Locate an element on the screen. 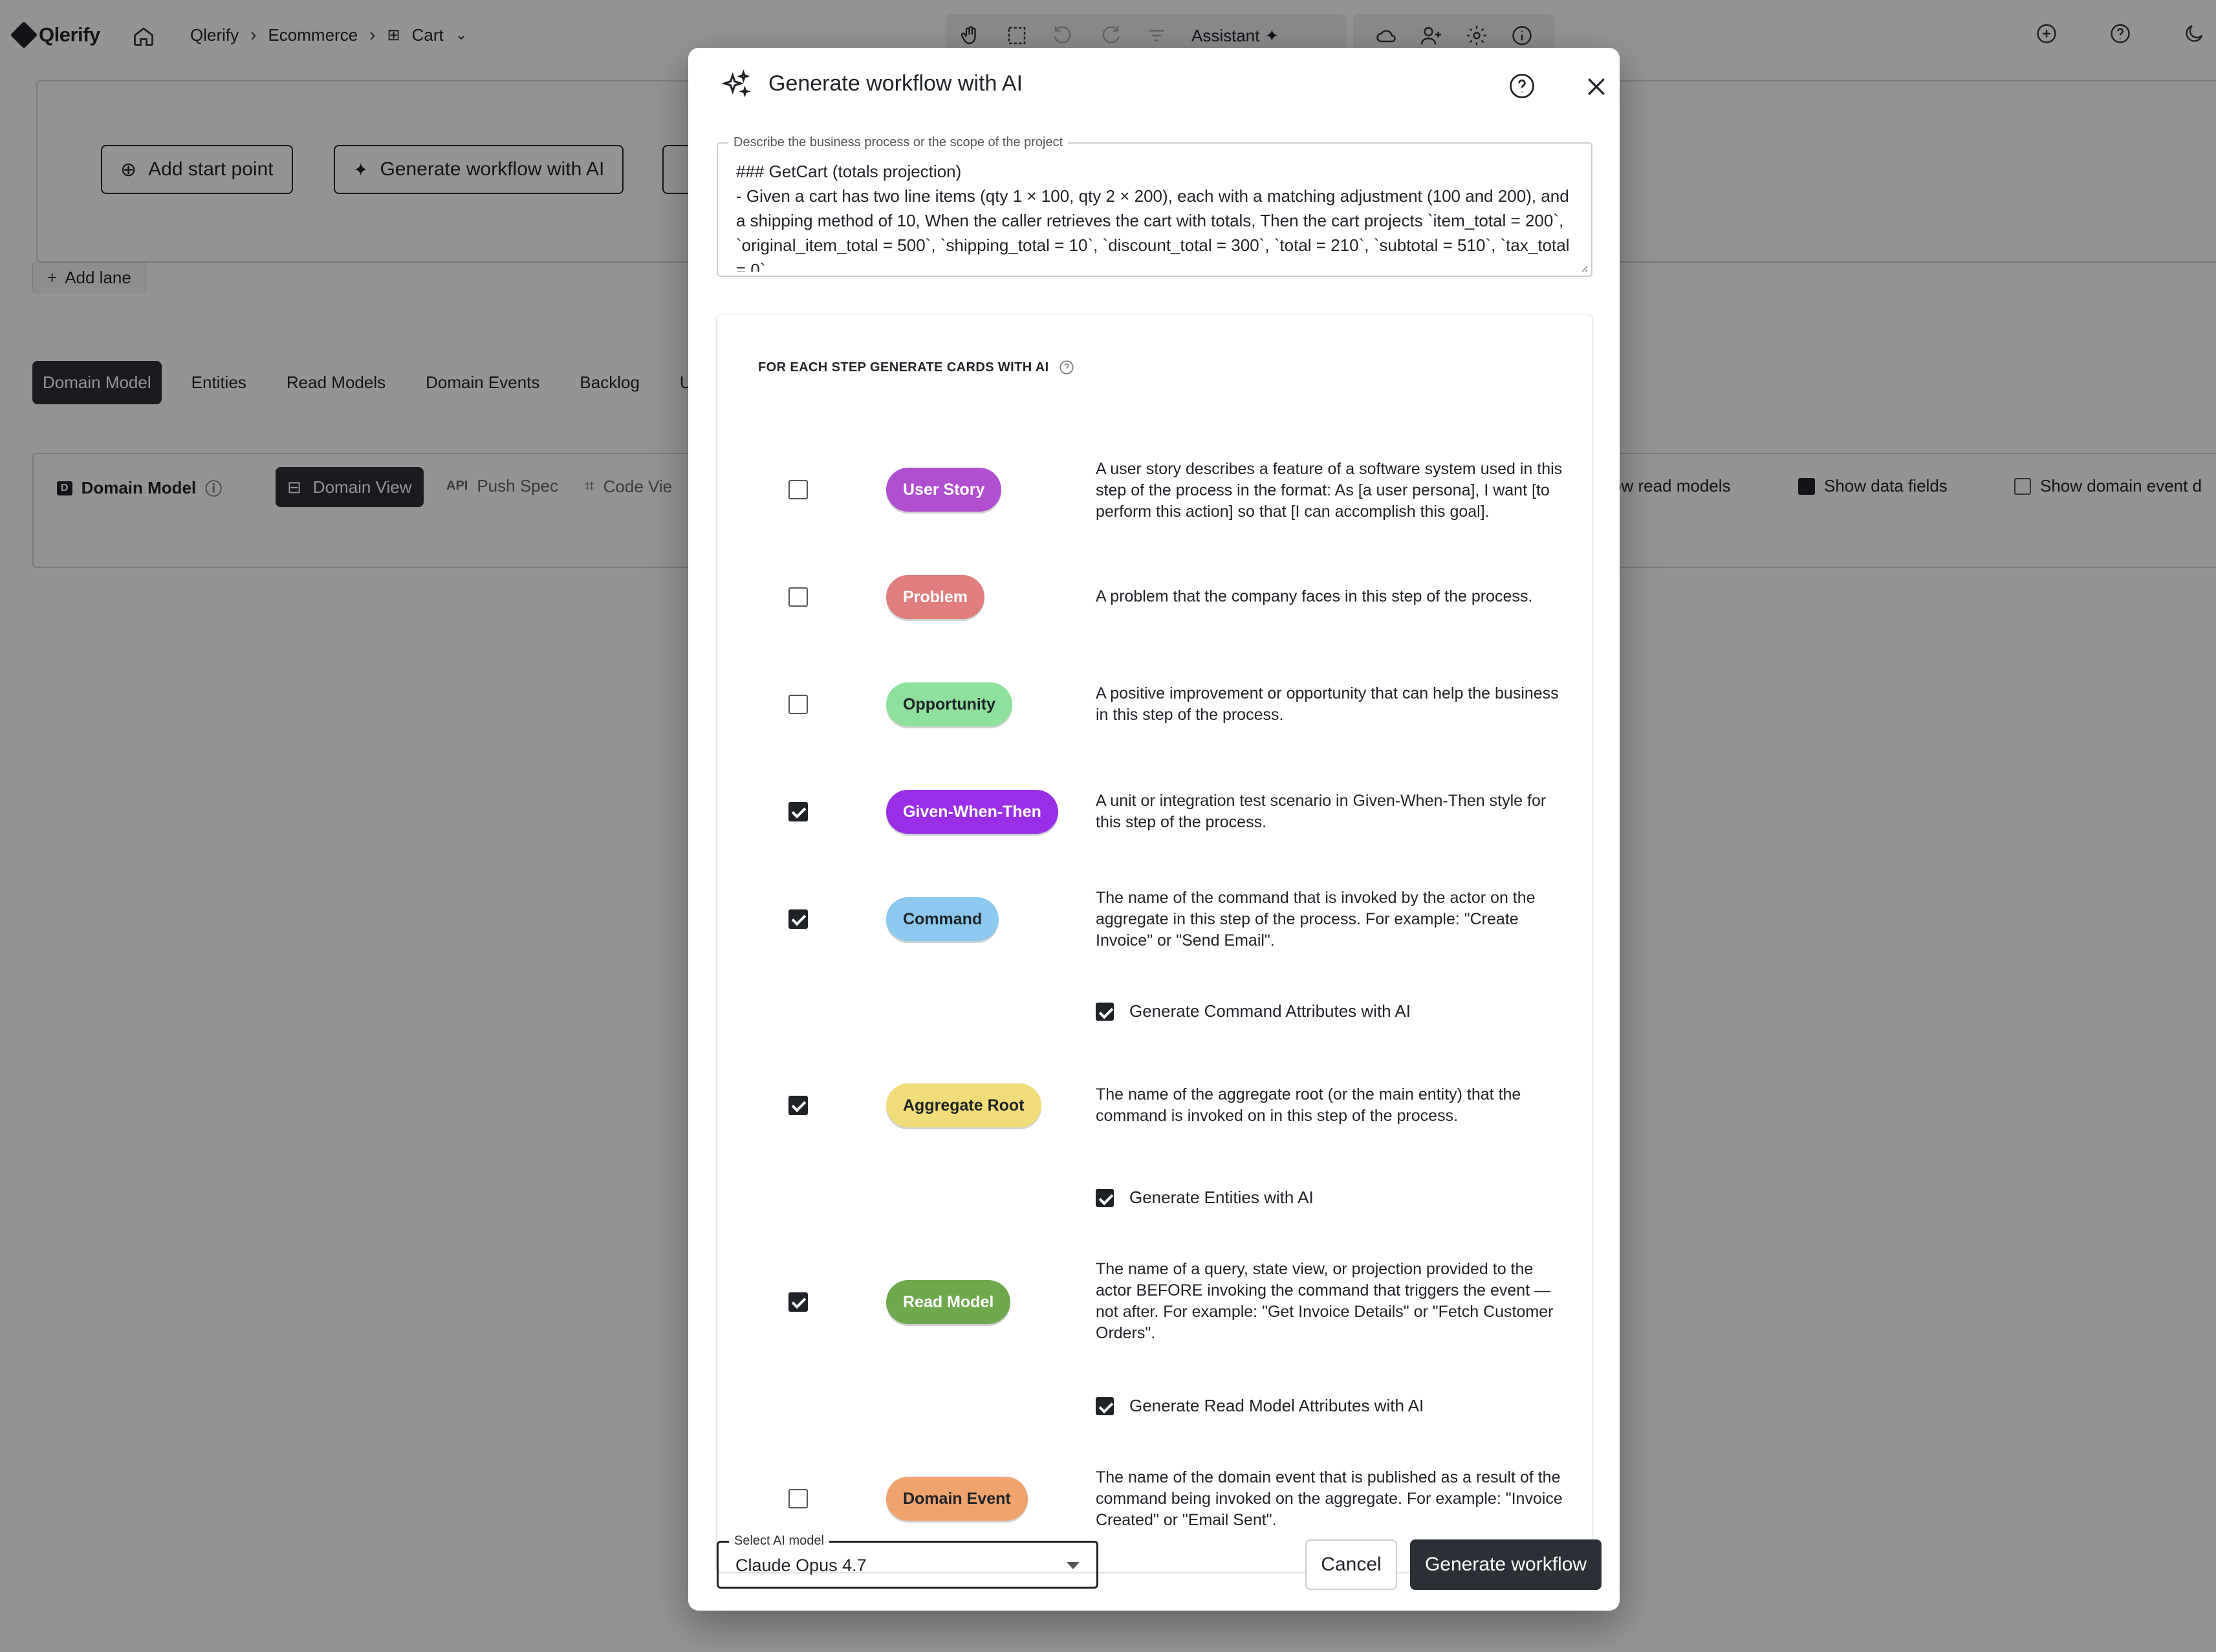 This screenshot has height=1652, width=2216. aggregate-root-checkbox is located at coordinates (798, 1105).